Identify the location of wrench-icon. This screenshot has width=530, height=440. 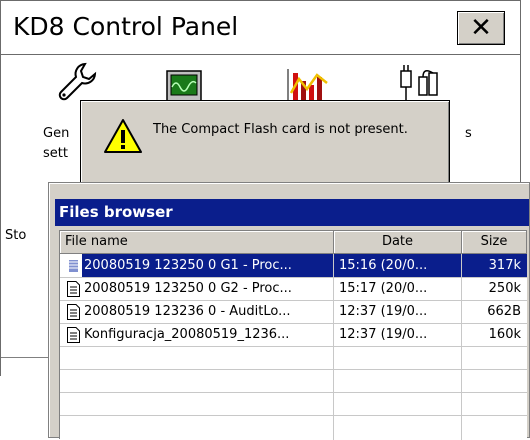
(77, 81).